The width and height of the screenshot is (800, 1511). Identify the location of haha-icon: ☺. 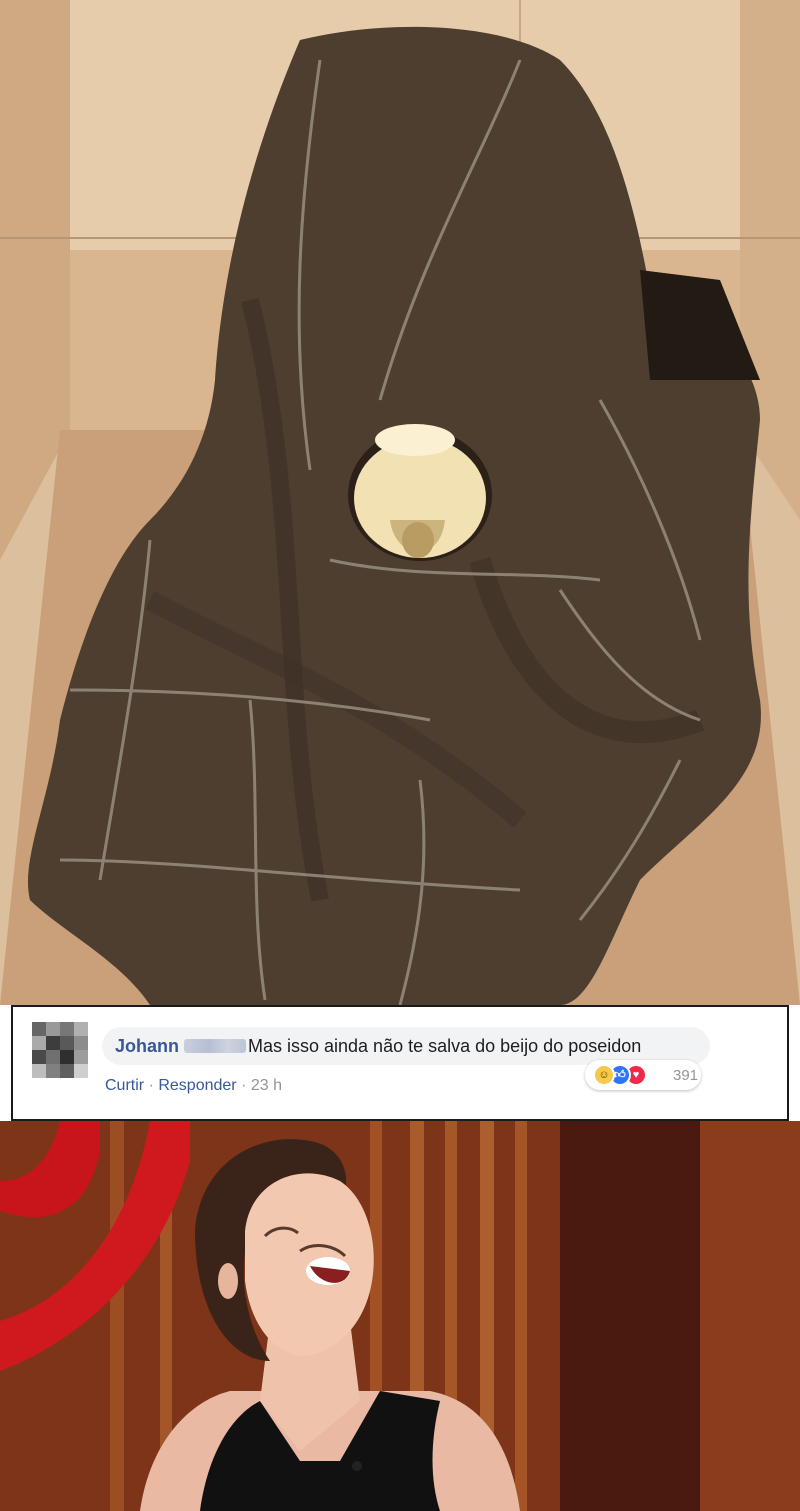
(604, 1075).